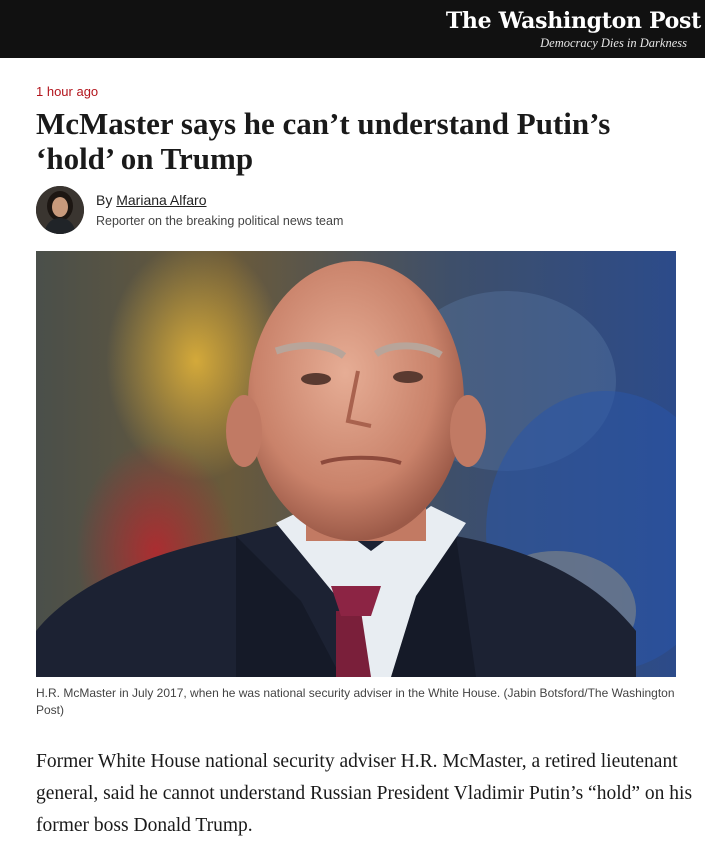  Describe the element at coordinates (106, 200) in the screenshot. I see `byline-prefix: By` at that location.